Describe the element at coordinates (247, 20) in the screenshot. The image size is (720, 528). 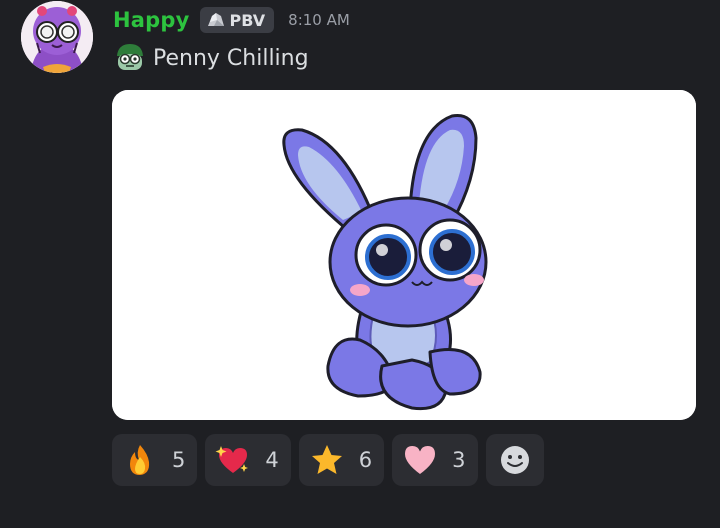
I see `server-tag-label: PBV` at that location.